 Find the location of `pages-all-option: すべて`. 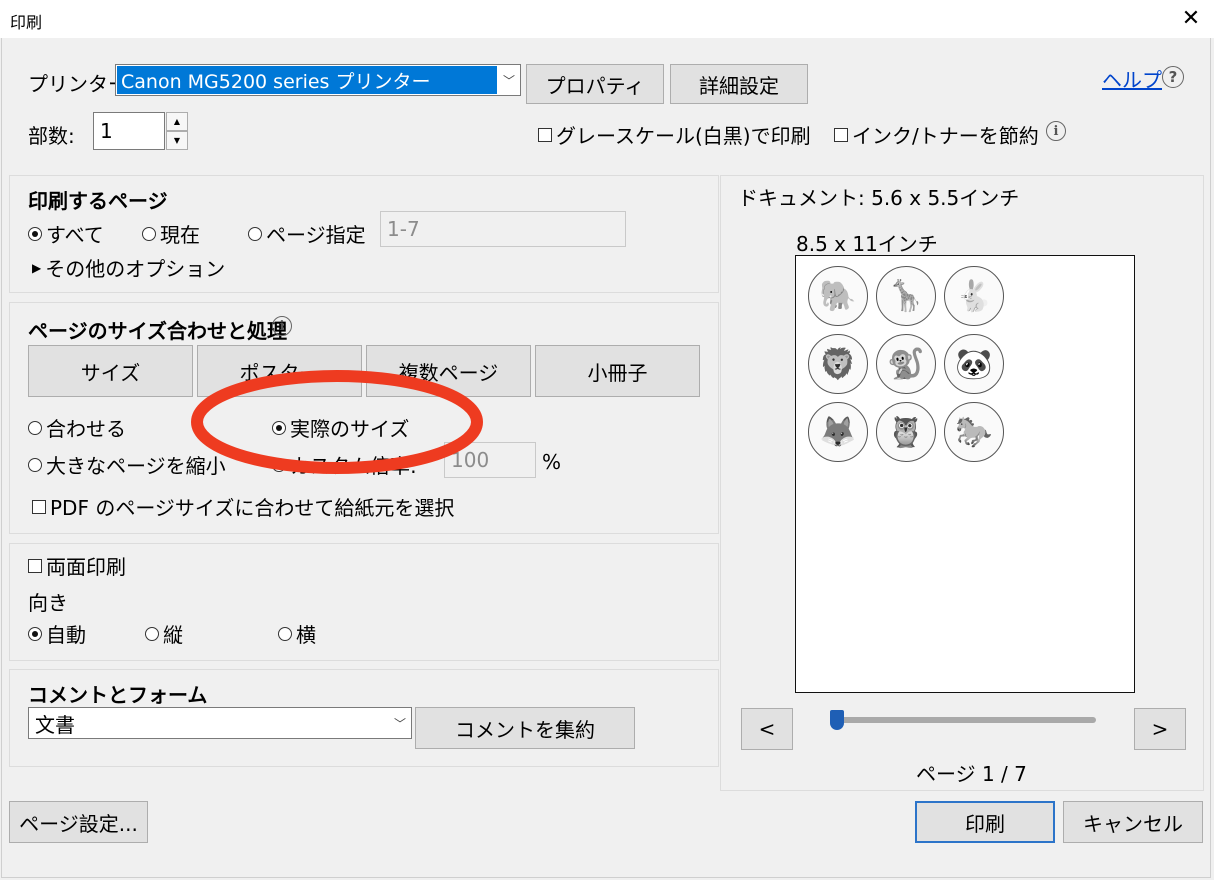

pages-all-option: すべて is located at coordinates (66, 233).